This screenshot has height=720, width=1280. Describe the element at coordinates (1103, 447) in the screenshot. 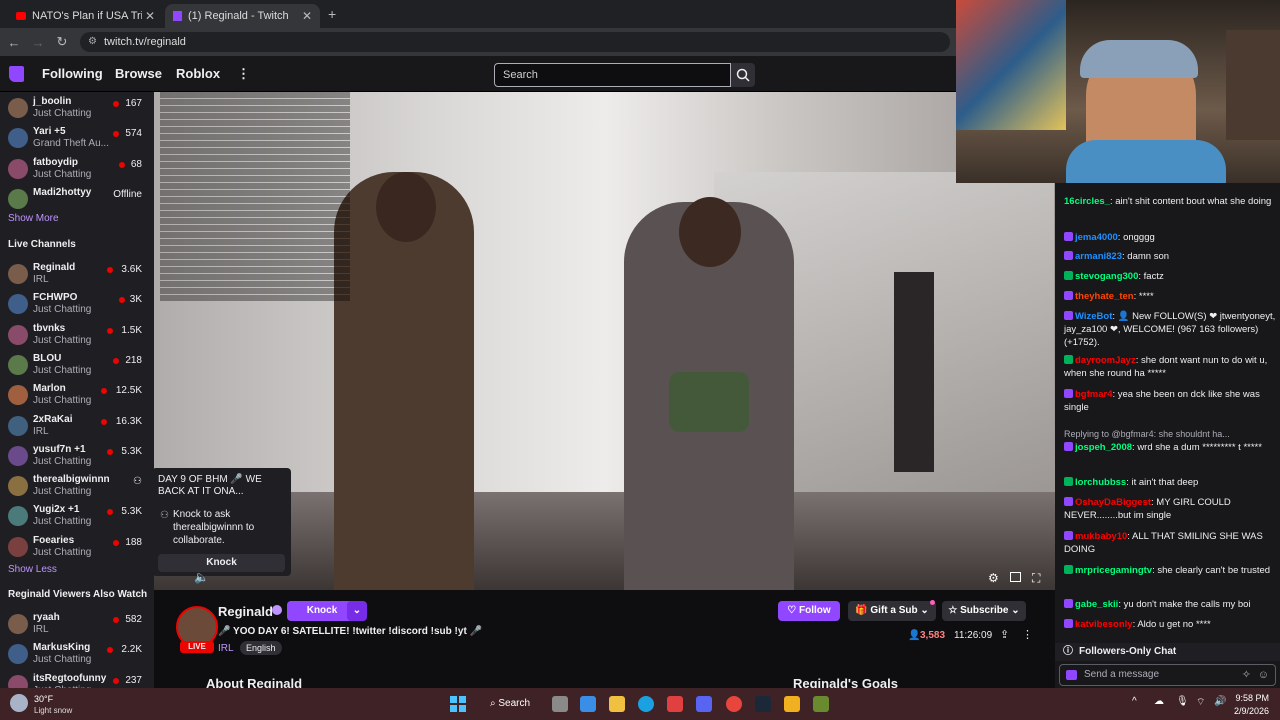

I see `chat-username: jospeh_2008` at that location.